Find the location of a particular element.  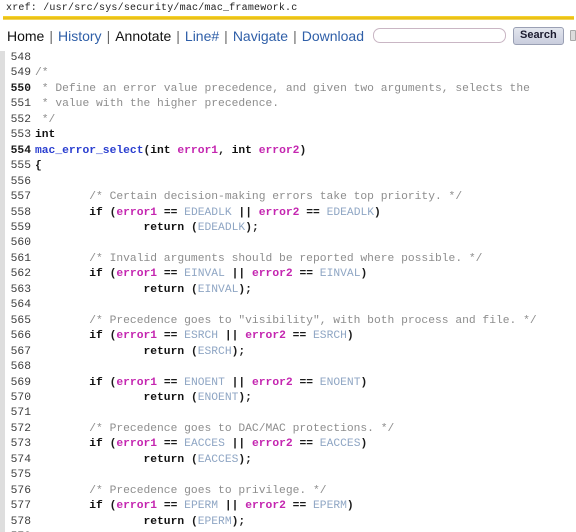

code-line: 576 /* Precedence goes to privilege. */ is located at coordinates (163, 491).